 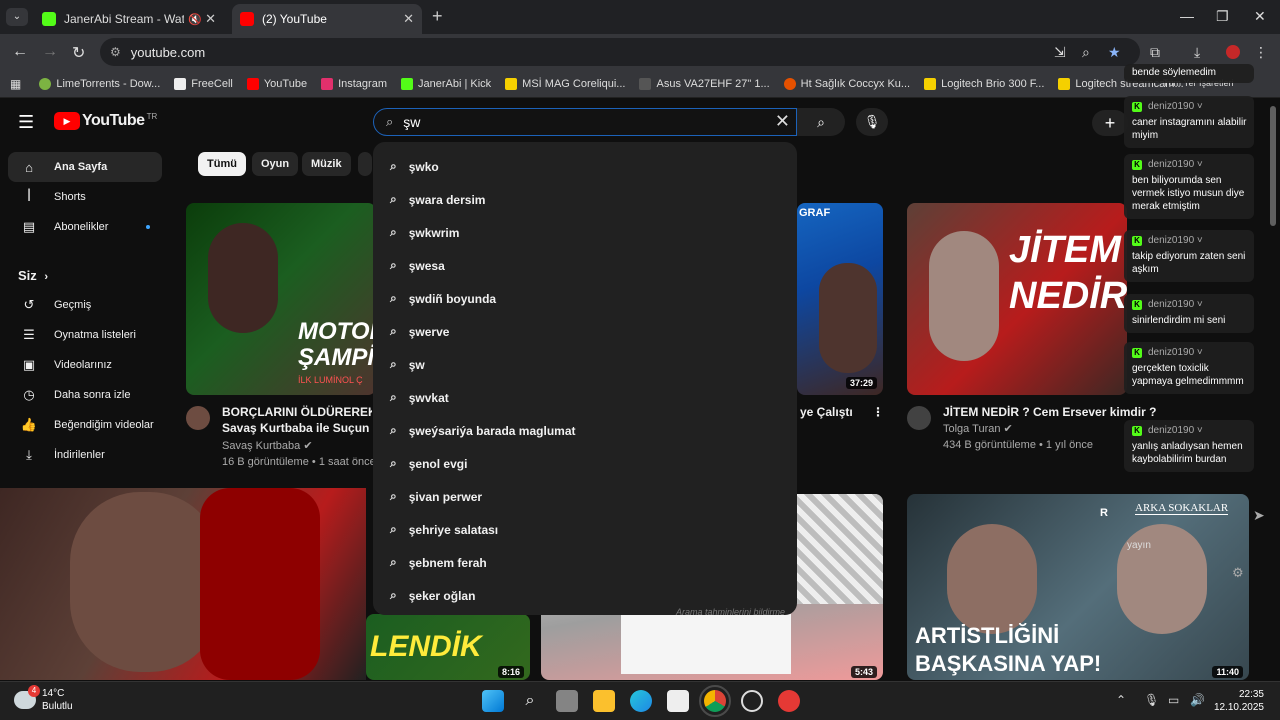 I want to click on video-thumbnail: LENDİK 8:16, so click(x=448, y=647).